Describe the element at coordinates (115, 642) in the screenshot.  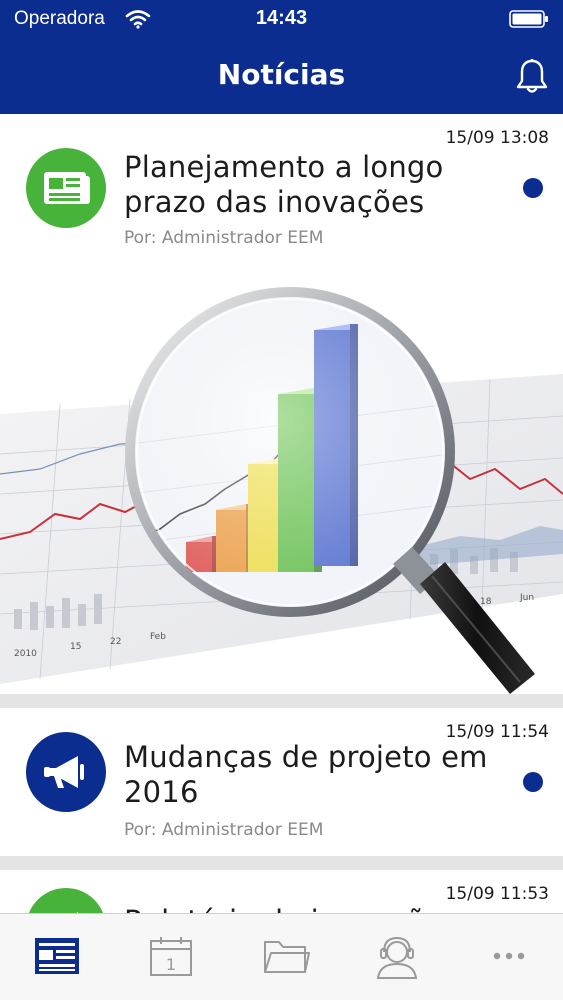
I see `svg-text: 22` at that location.